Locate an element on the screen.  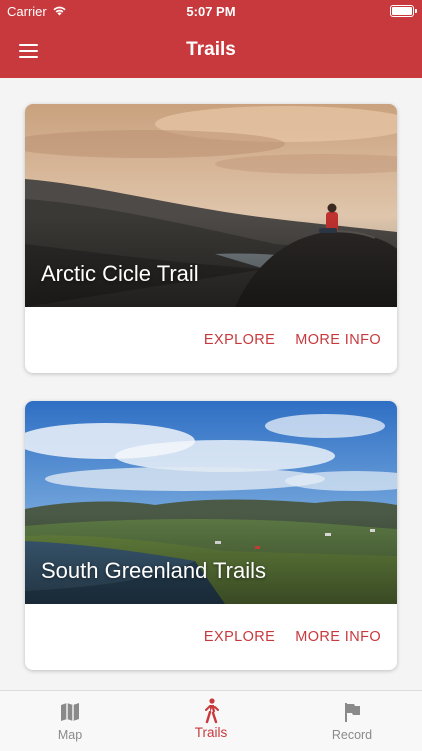
battery-icon is located at coordinates (403, 11).